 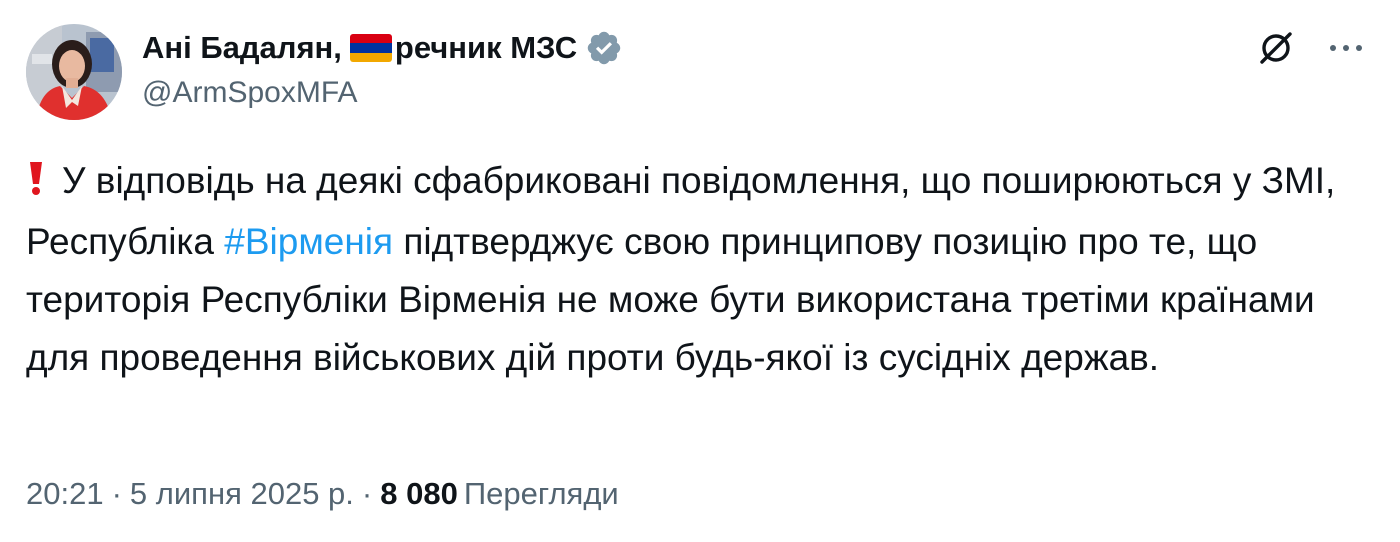 I want to click on more-icon, so click(x=1346, y=48).